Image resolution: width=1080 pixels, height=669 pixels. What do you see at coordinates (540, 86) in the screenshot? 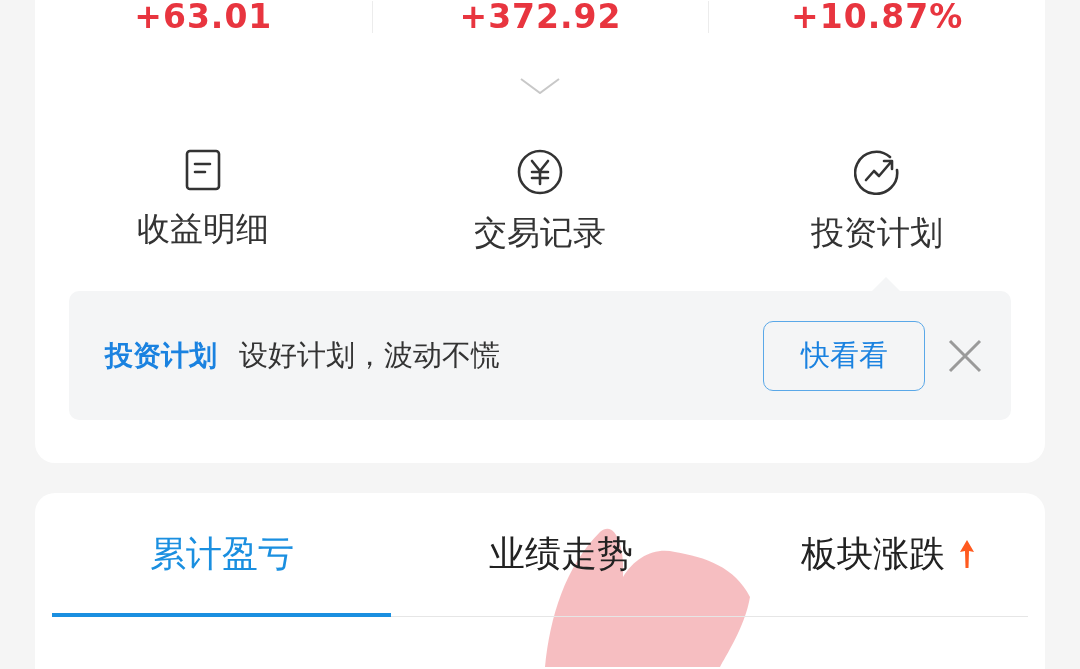
I see `chevron-down-icon` at bounding box center [540, 86].